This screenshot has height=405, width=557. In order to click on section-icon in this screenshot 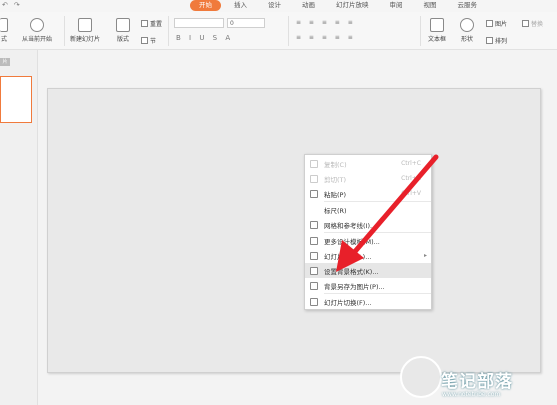, I will do `click(144, 40)`.